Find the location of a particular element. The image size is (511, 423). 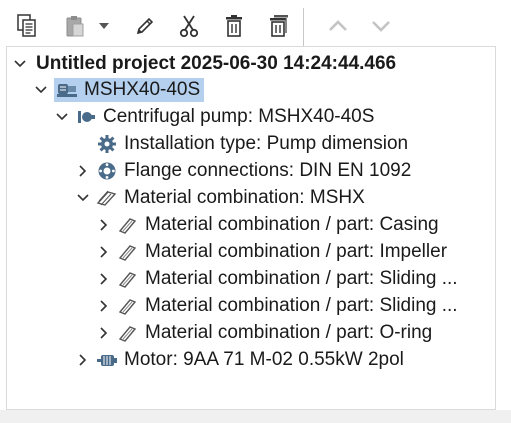

trash-stack-icon is located at coordinates (279, 26).